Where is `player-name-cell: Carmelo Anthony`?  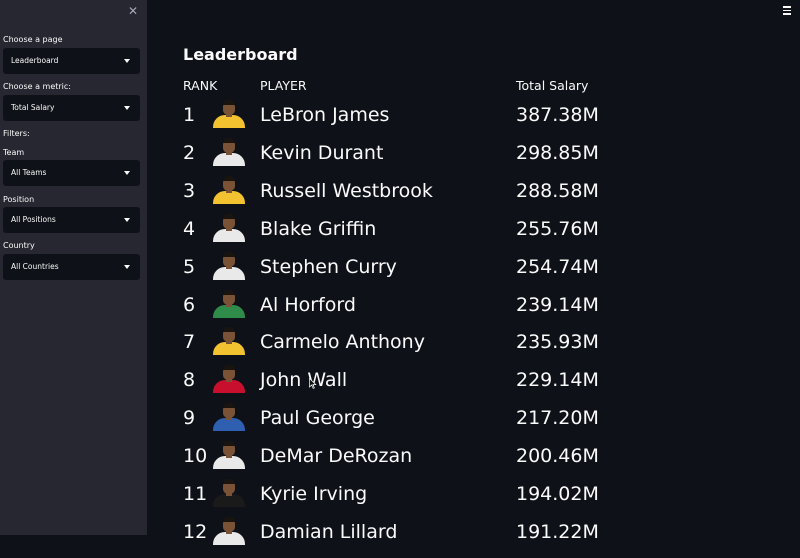 player-name-cell: Carmelo Anthony is located at coordinates (342, 342).